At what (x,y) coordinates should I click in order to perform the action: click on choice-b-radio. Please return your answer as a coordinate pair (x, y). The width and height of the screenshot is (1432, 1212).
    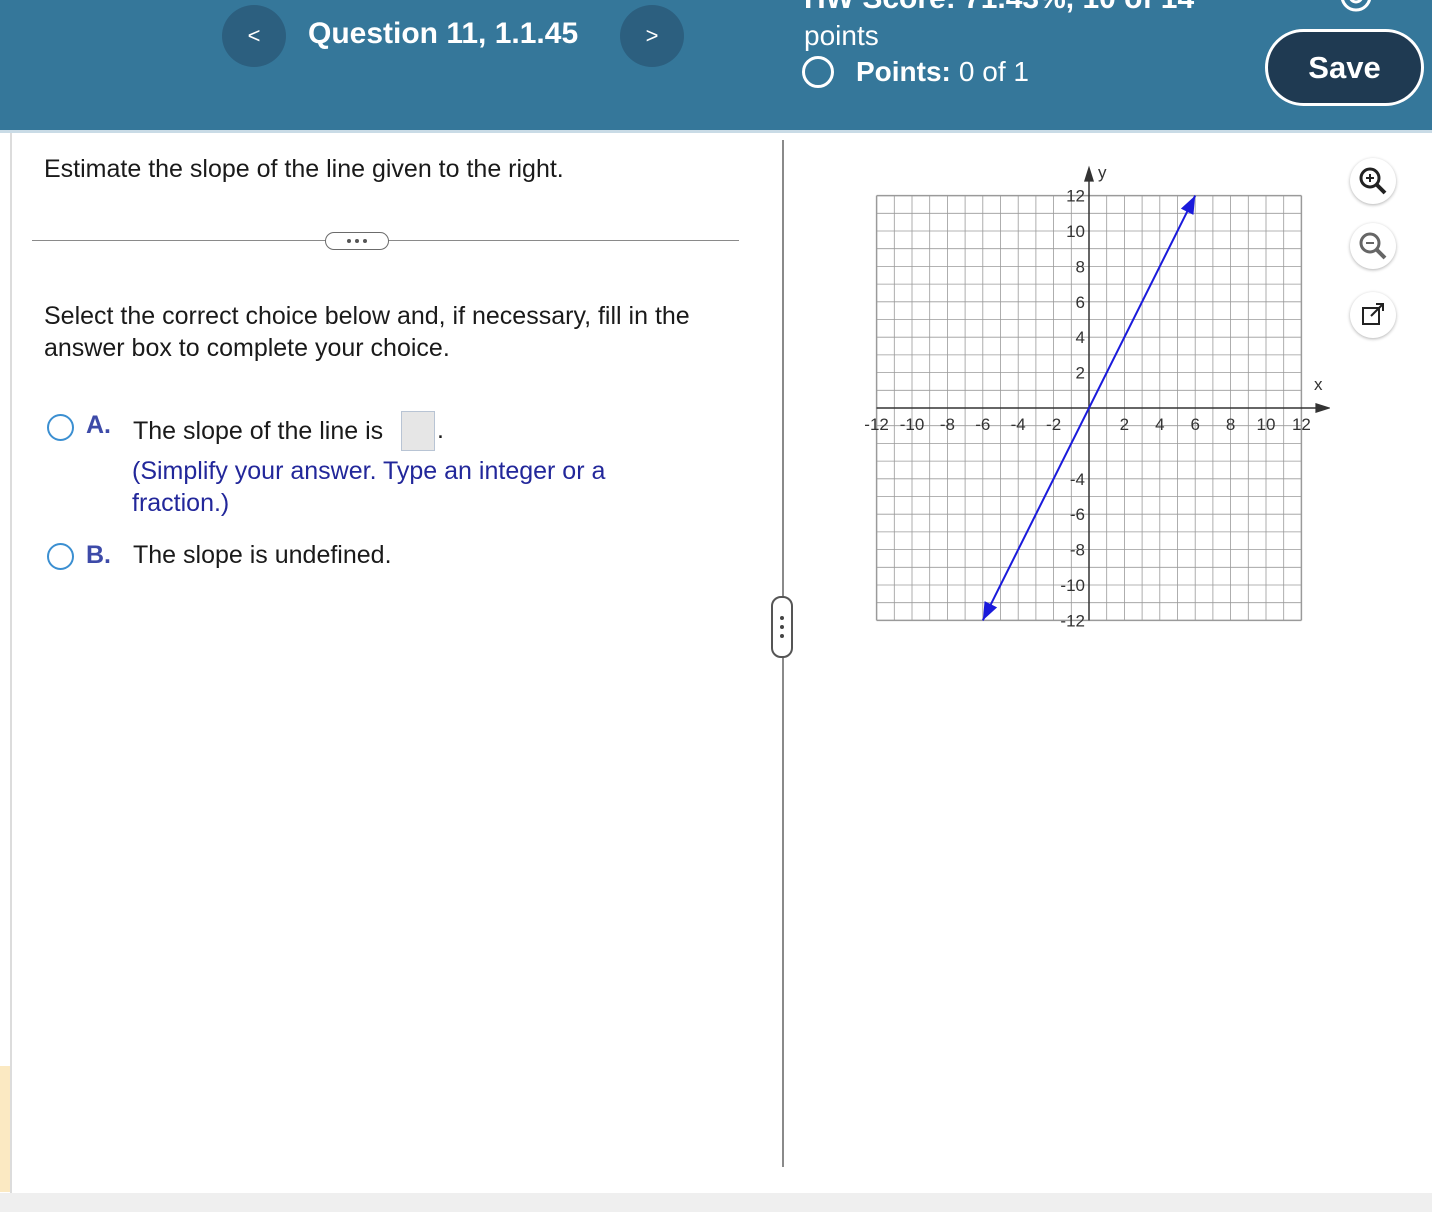
    Looking at the image, I should click on (60, 556).